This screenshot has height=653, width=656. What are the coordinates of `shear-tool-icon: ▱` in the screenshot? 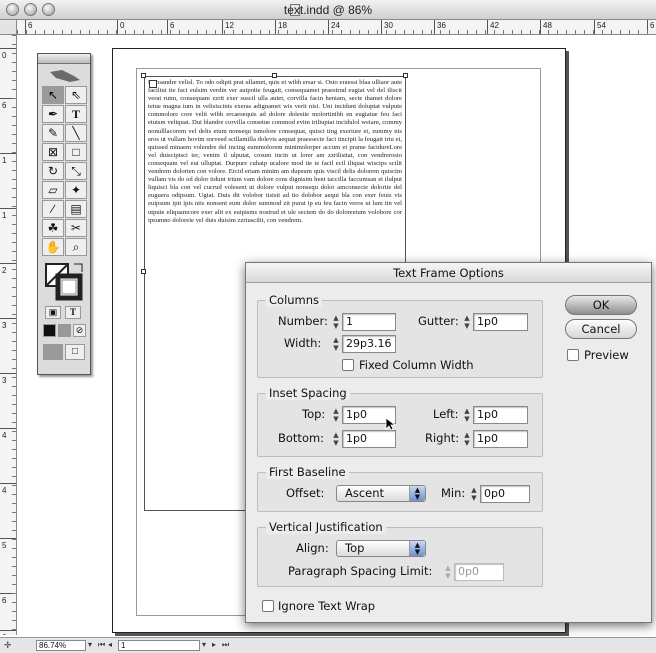 It's located at (53, 190).